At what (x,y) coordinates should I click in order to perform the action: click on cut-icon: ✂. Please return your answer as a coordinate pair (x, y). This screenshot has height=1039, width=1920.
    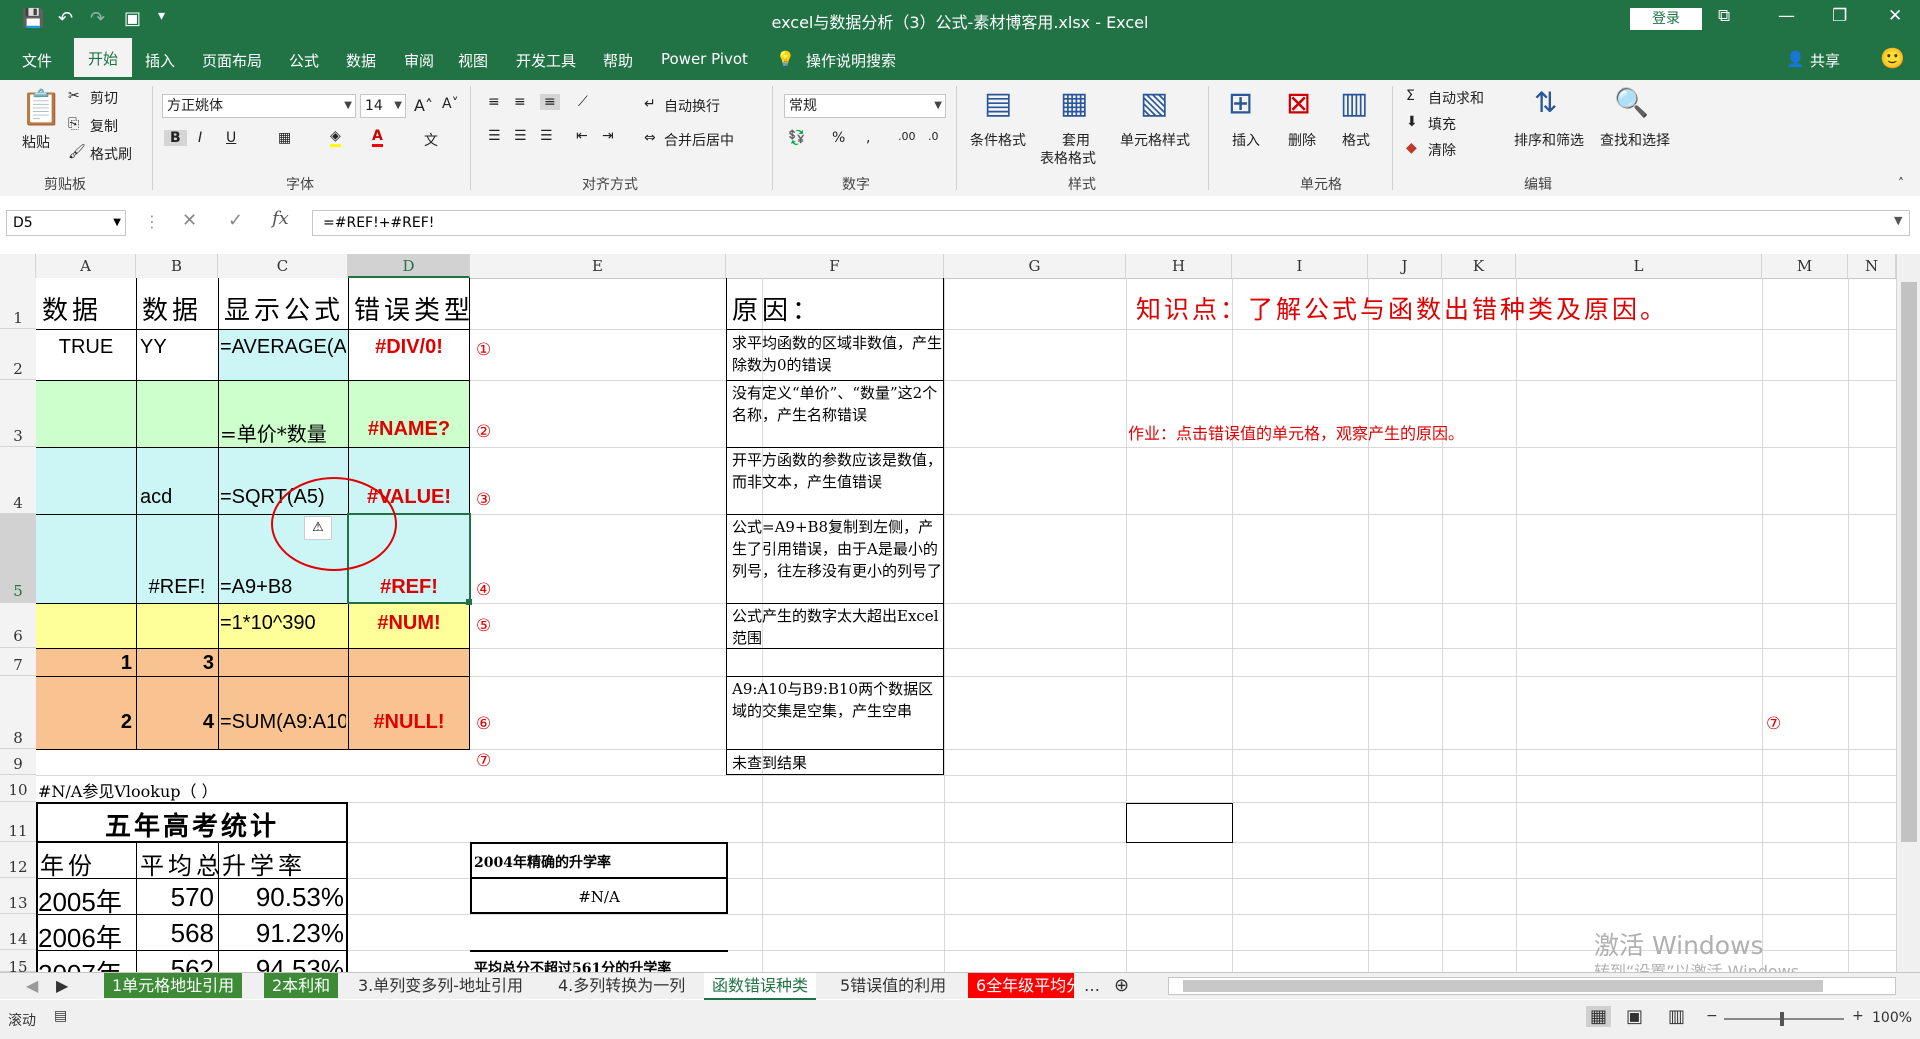
    Looking at the image, I should click on (74, 96).